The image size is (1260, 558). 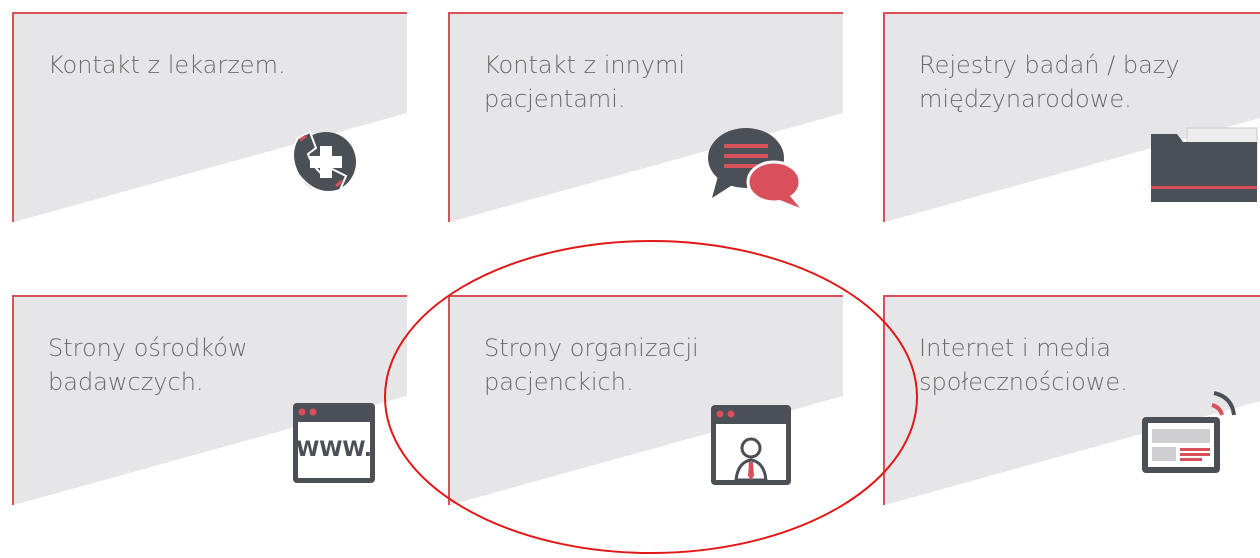 I want to click on www-text: WWW., so click(x=334, y=449).